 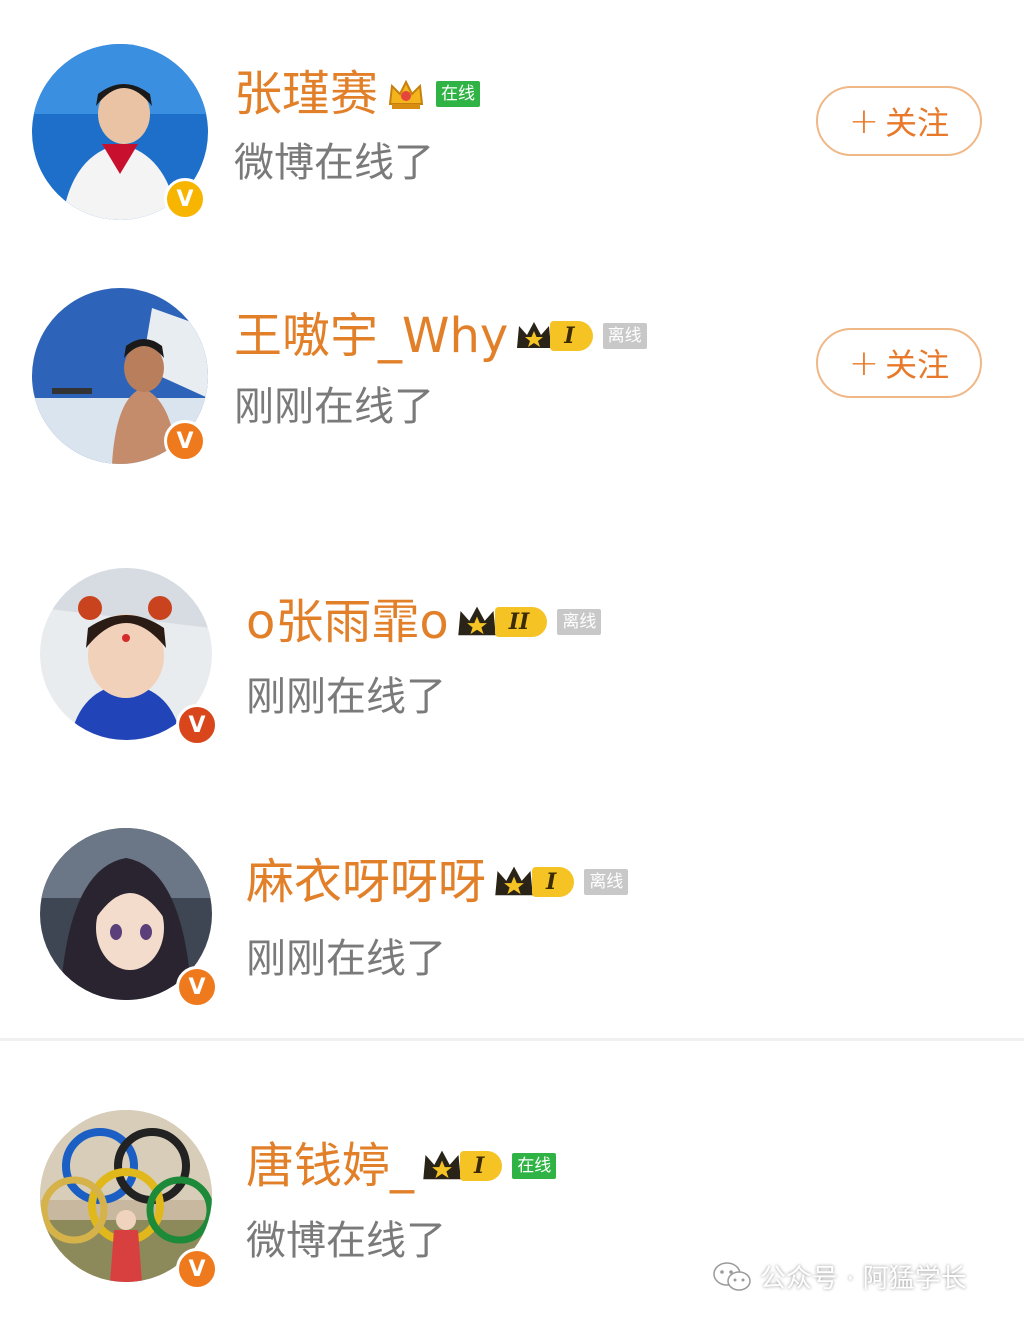 What do you see at coordinates (330, 1166) in the screenshot?
I see `user-name: 唐钱婷_` at bounding box center [330, 1166].